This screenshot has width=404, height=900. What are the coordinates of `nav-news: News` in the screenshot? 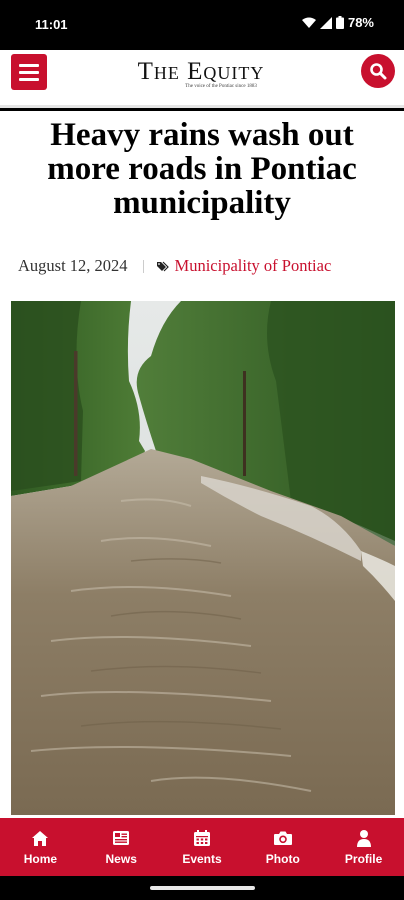 It's located at (121, 847).